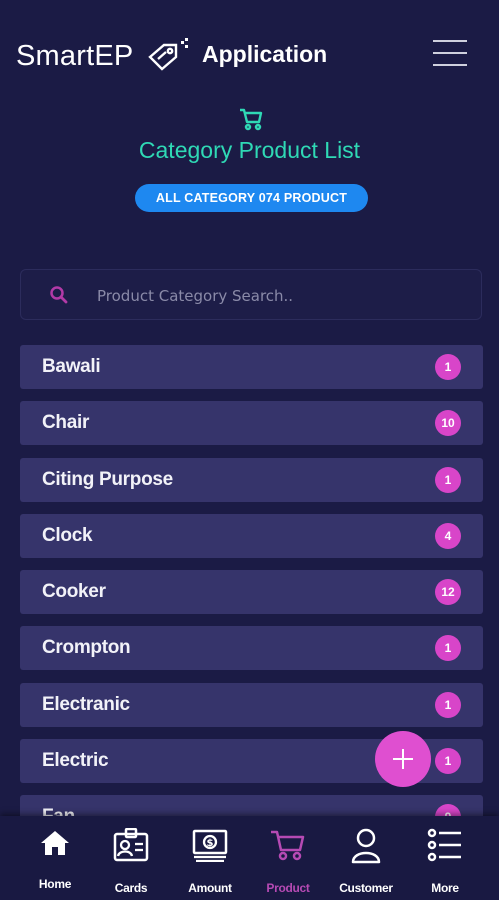 This screenshot has height=900, width=499. What do you see at coordinates (448, 592) in the screenshot?
I see `category-count-badge: 12` at bounding box center [448, 592].